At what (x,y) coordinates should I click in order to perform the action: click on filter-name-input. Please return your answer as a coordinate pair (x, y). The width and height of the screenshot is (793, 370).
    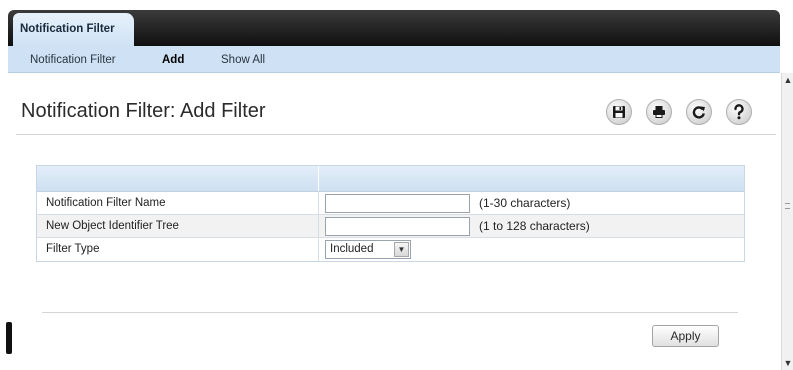
    Looking at the image, I should click on (397, 203).